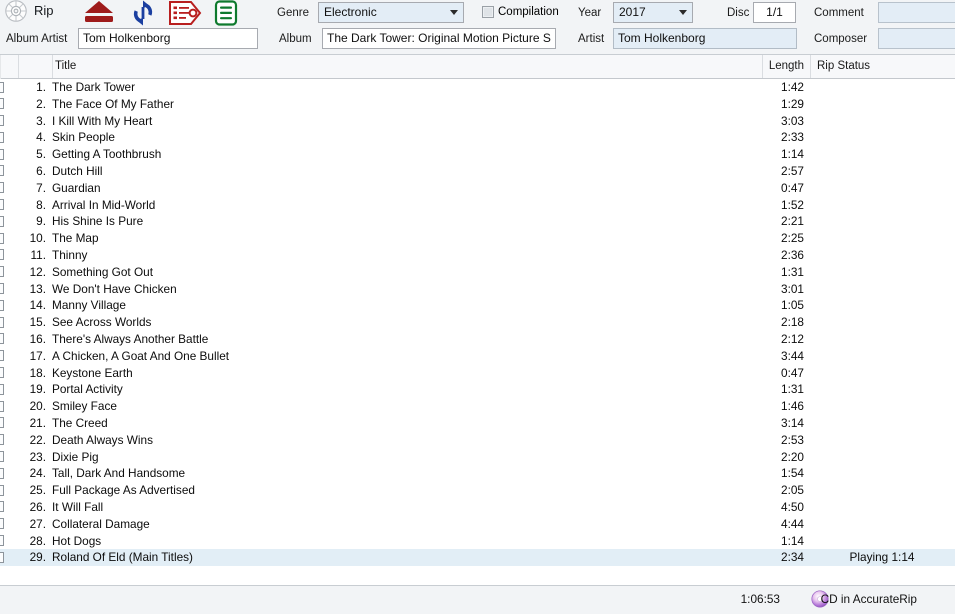 The image size is (955, 614). I want to click on year-label: Year, so click(590, 13).